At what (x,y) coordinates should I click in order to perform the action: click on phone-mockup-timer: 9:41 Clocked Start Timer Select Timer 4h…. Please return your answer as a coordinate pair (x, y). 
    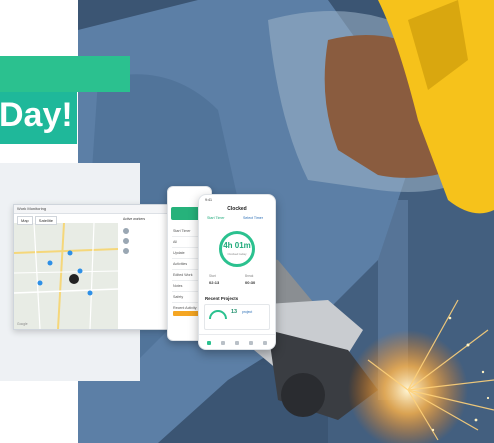
    Looking at the image, I should click on (237, 272).